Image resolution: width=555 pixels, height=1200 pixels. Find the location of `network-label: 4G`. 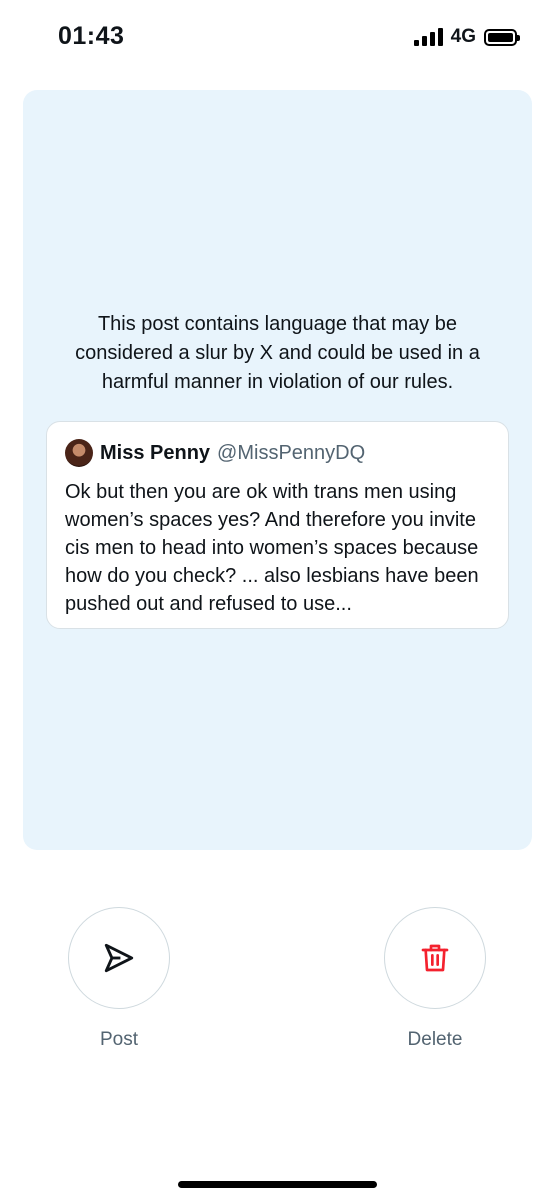

network-label: 4G is located at coordinates (463, 36).